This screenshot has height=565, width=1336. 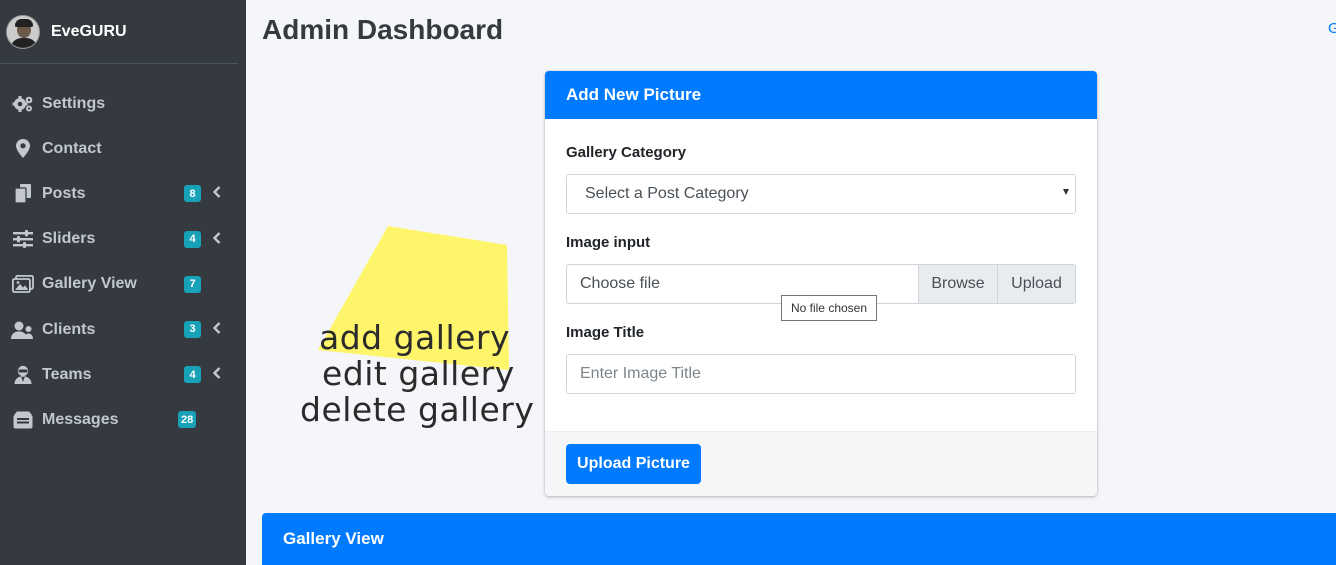 I want to click on sidebar-item-sliders: Sliders 4, so click(x=123, y=239).